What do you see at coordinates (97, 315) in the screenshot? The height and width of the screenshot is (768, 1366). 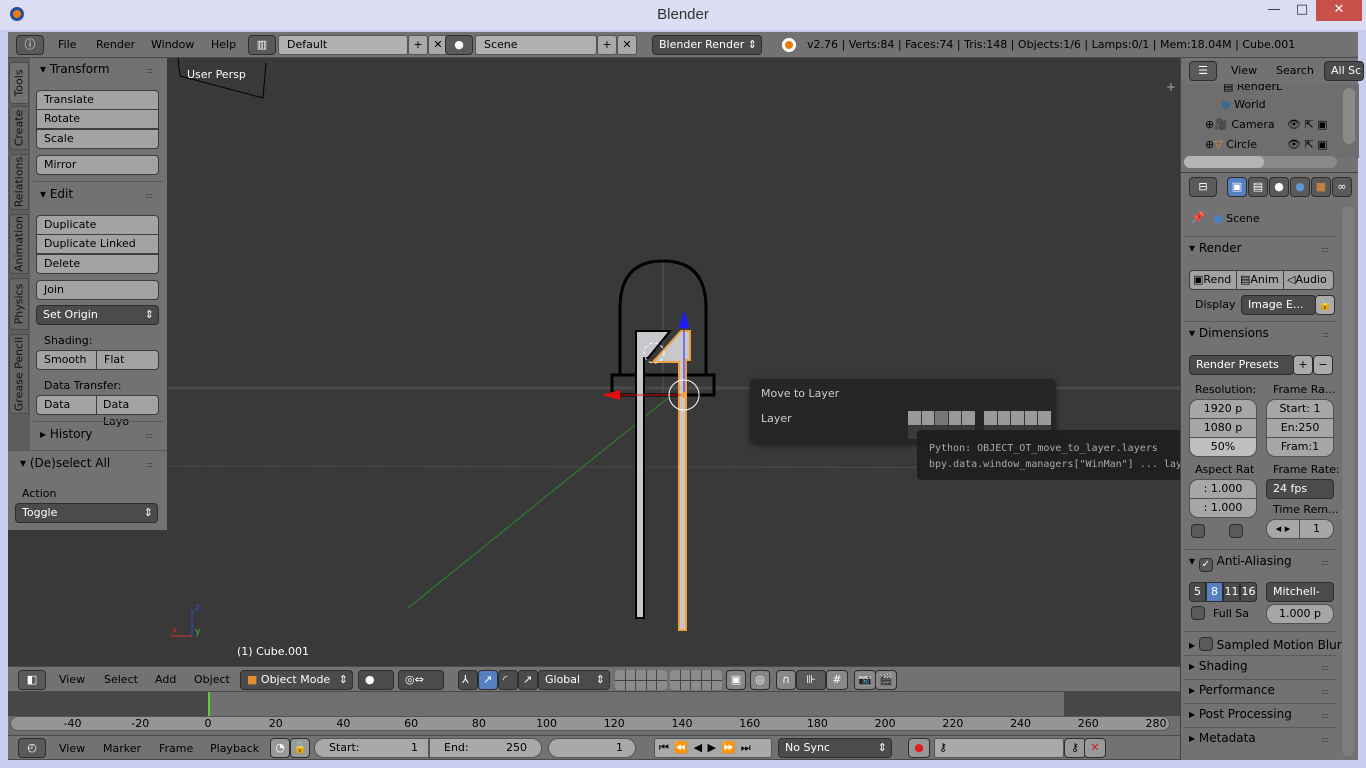 I see `set-origin-dropdown: Set Origin ⇕` at bounding box center [97, 315].